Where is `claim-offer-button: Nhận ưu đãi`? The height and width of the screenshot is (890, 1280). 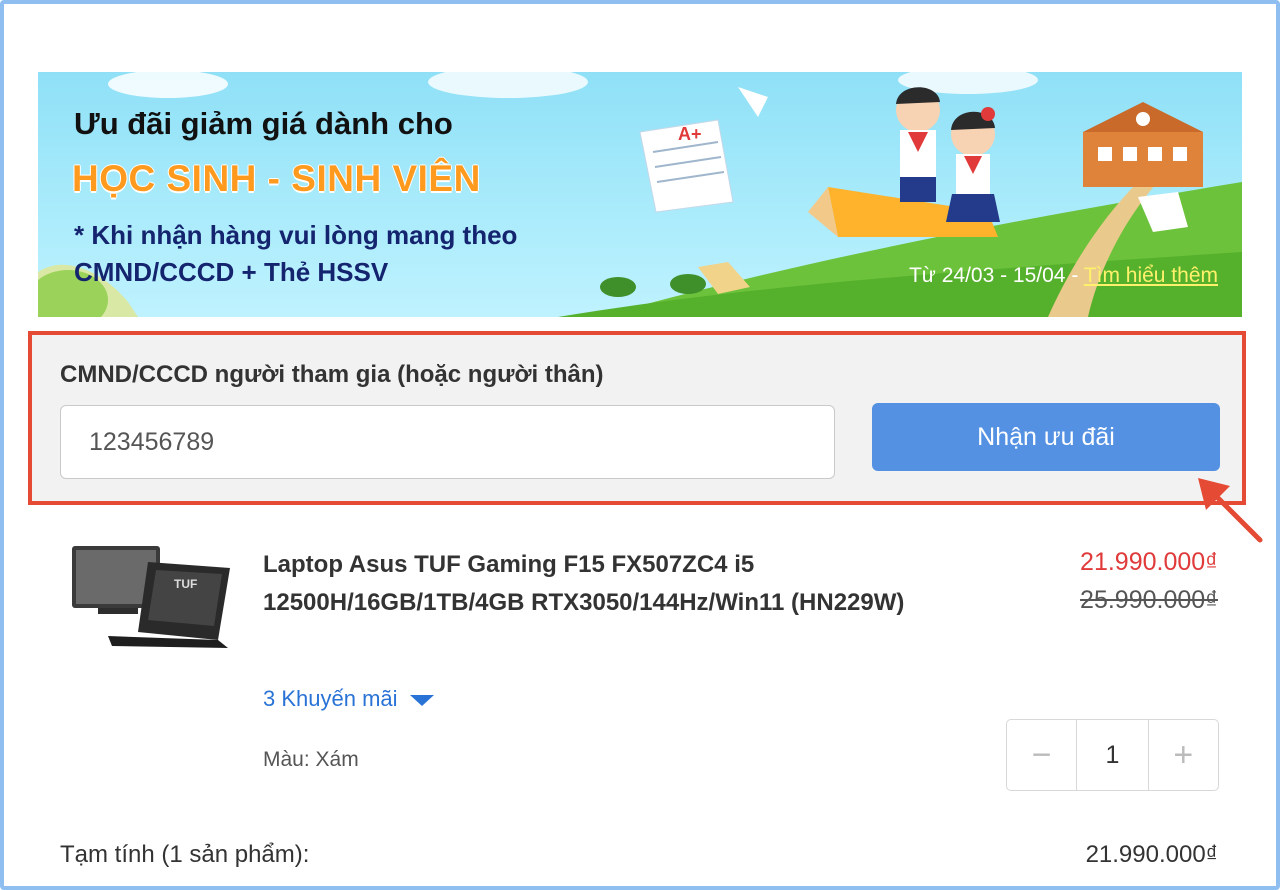
claim-offer-button: Nhận ưu đãi is located at coordinates (1046, 437).